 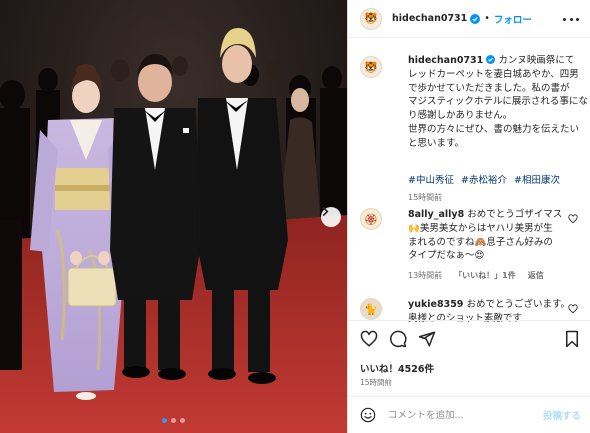 What do you see at coordinates (562, 415) in the screenshot?
I see `post-comment-button: 投稿する` at bounding box center [562, 415].